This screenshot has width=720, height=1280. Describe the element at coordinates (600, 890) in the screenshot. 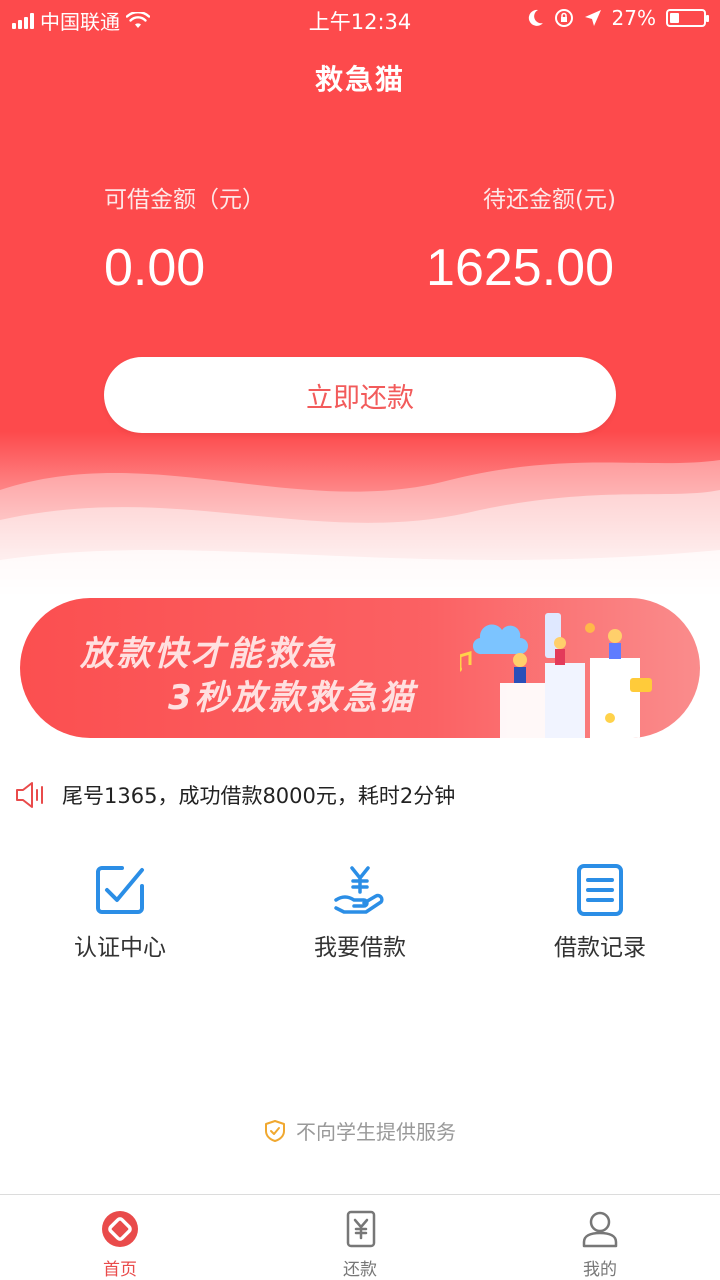

I see `list-document-icon` at that location.